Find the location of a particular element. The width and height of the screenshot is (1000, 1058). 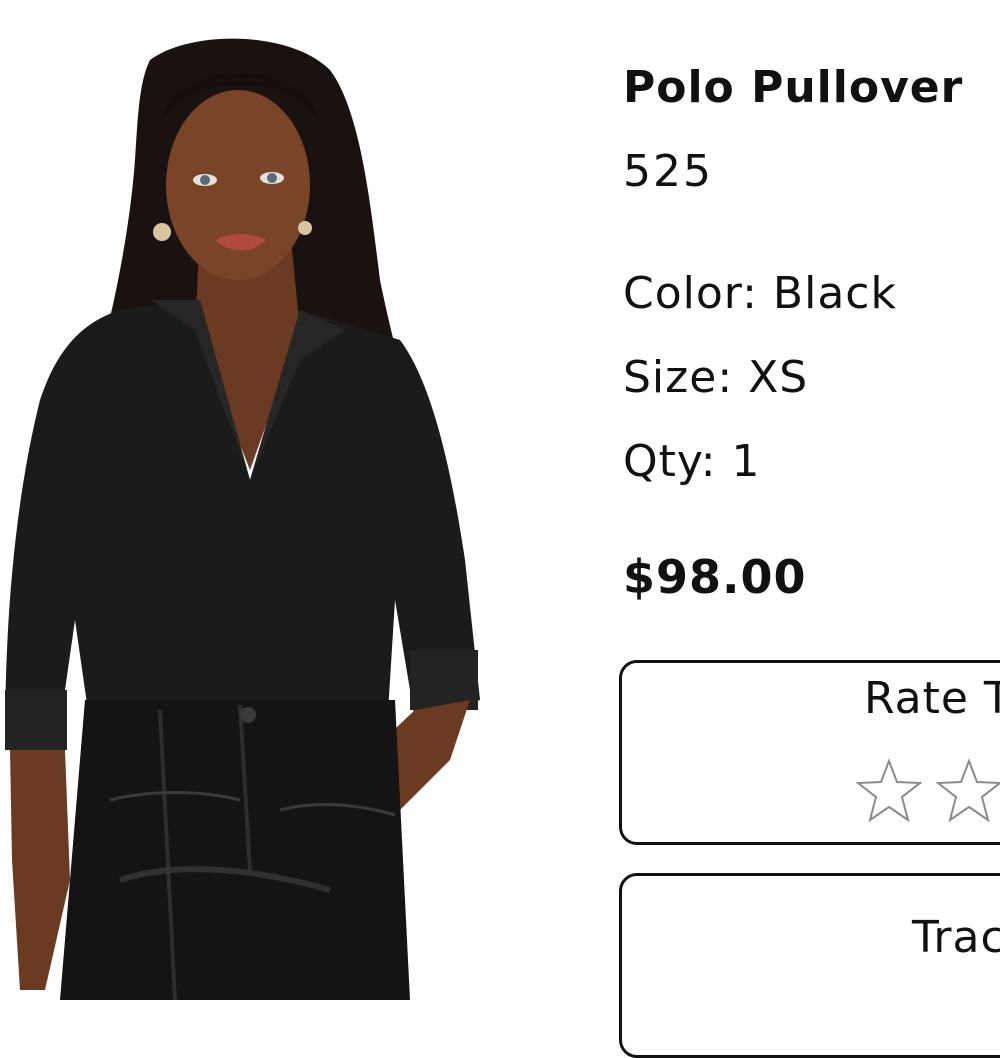

product-sku: 525 is located at coordinates (668, 171).